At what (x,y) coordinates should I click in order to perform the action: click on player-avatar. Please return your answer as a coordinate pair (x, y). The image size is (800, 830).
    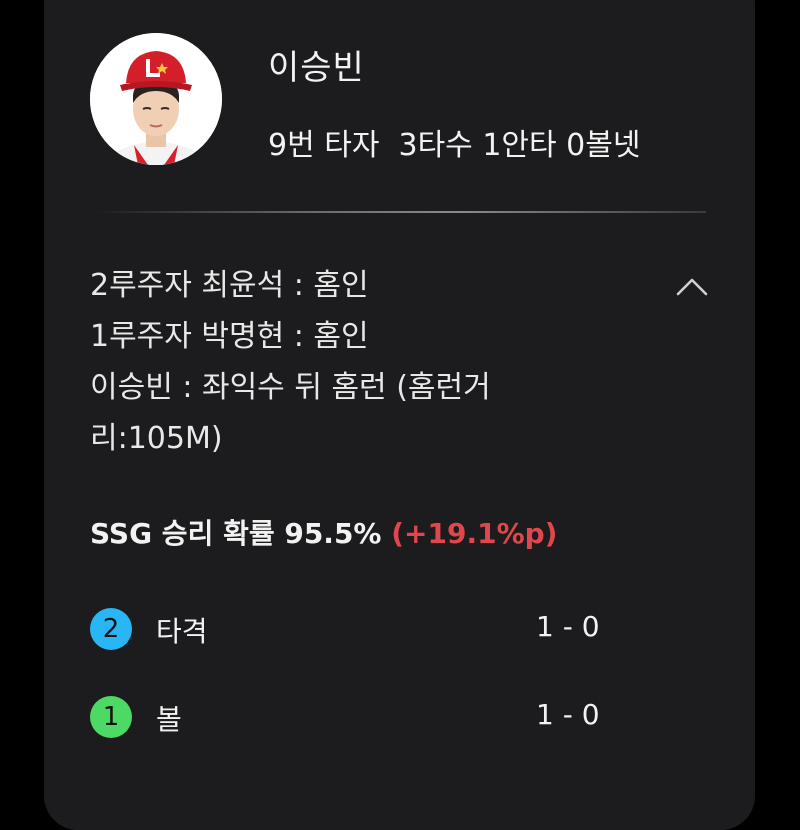
    Looking at the image, I should click on (156, 99).